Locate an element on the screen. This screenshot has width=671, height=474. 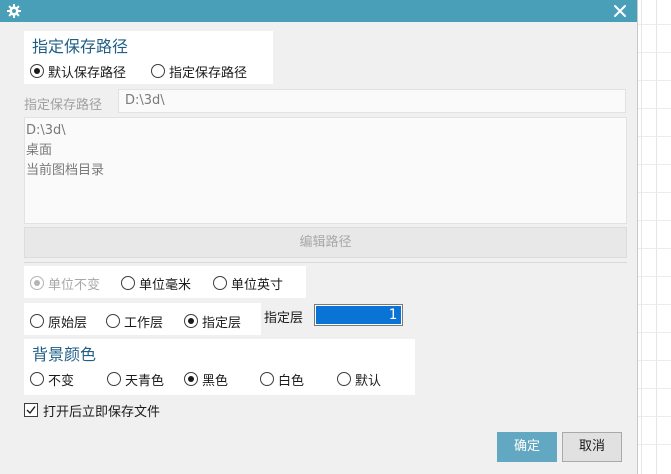
cancel-button: 取消 is located at coordinates (592, 447).